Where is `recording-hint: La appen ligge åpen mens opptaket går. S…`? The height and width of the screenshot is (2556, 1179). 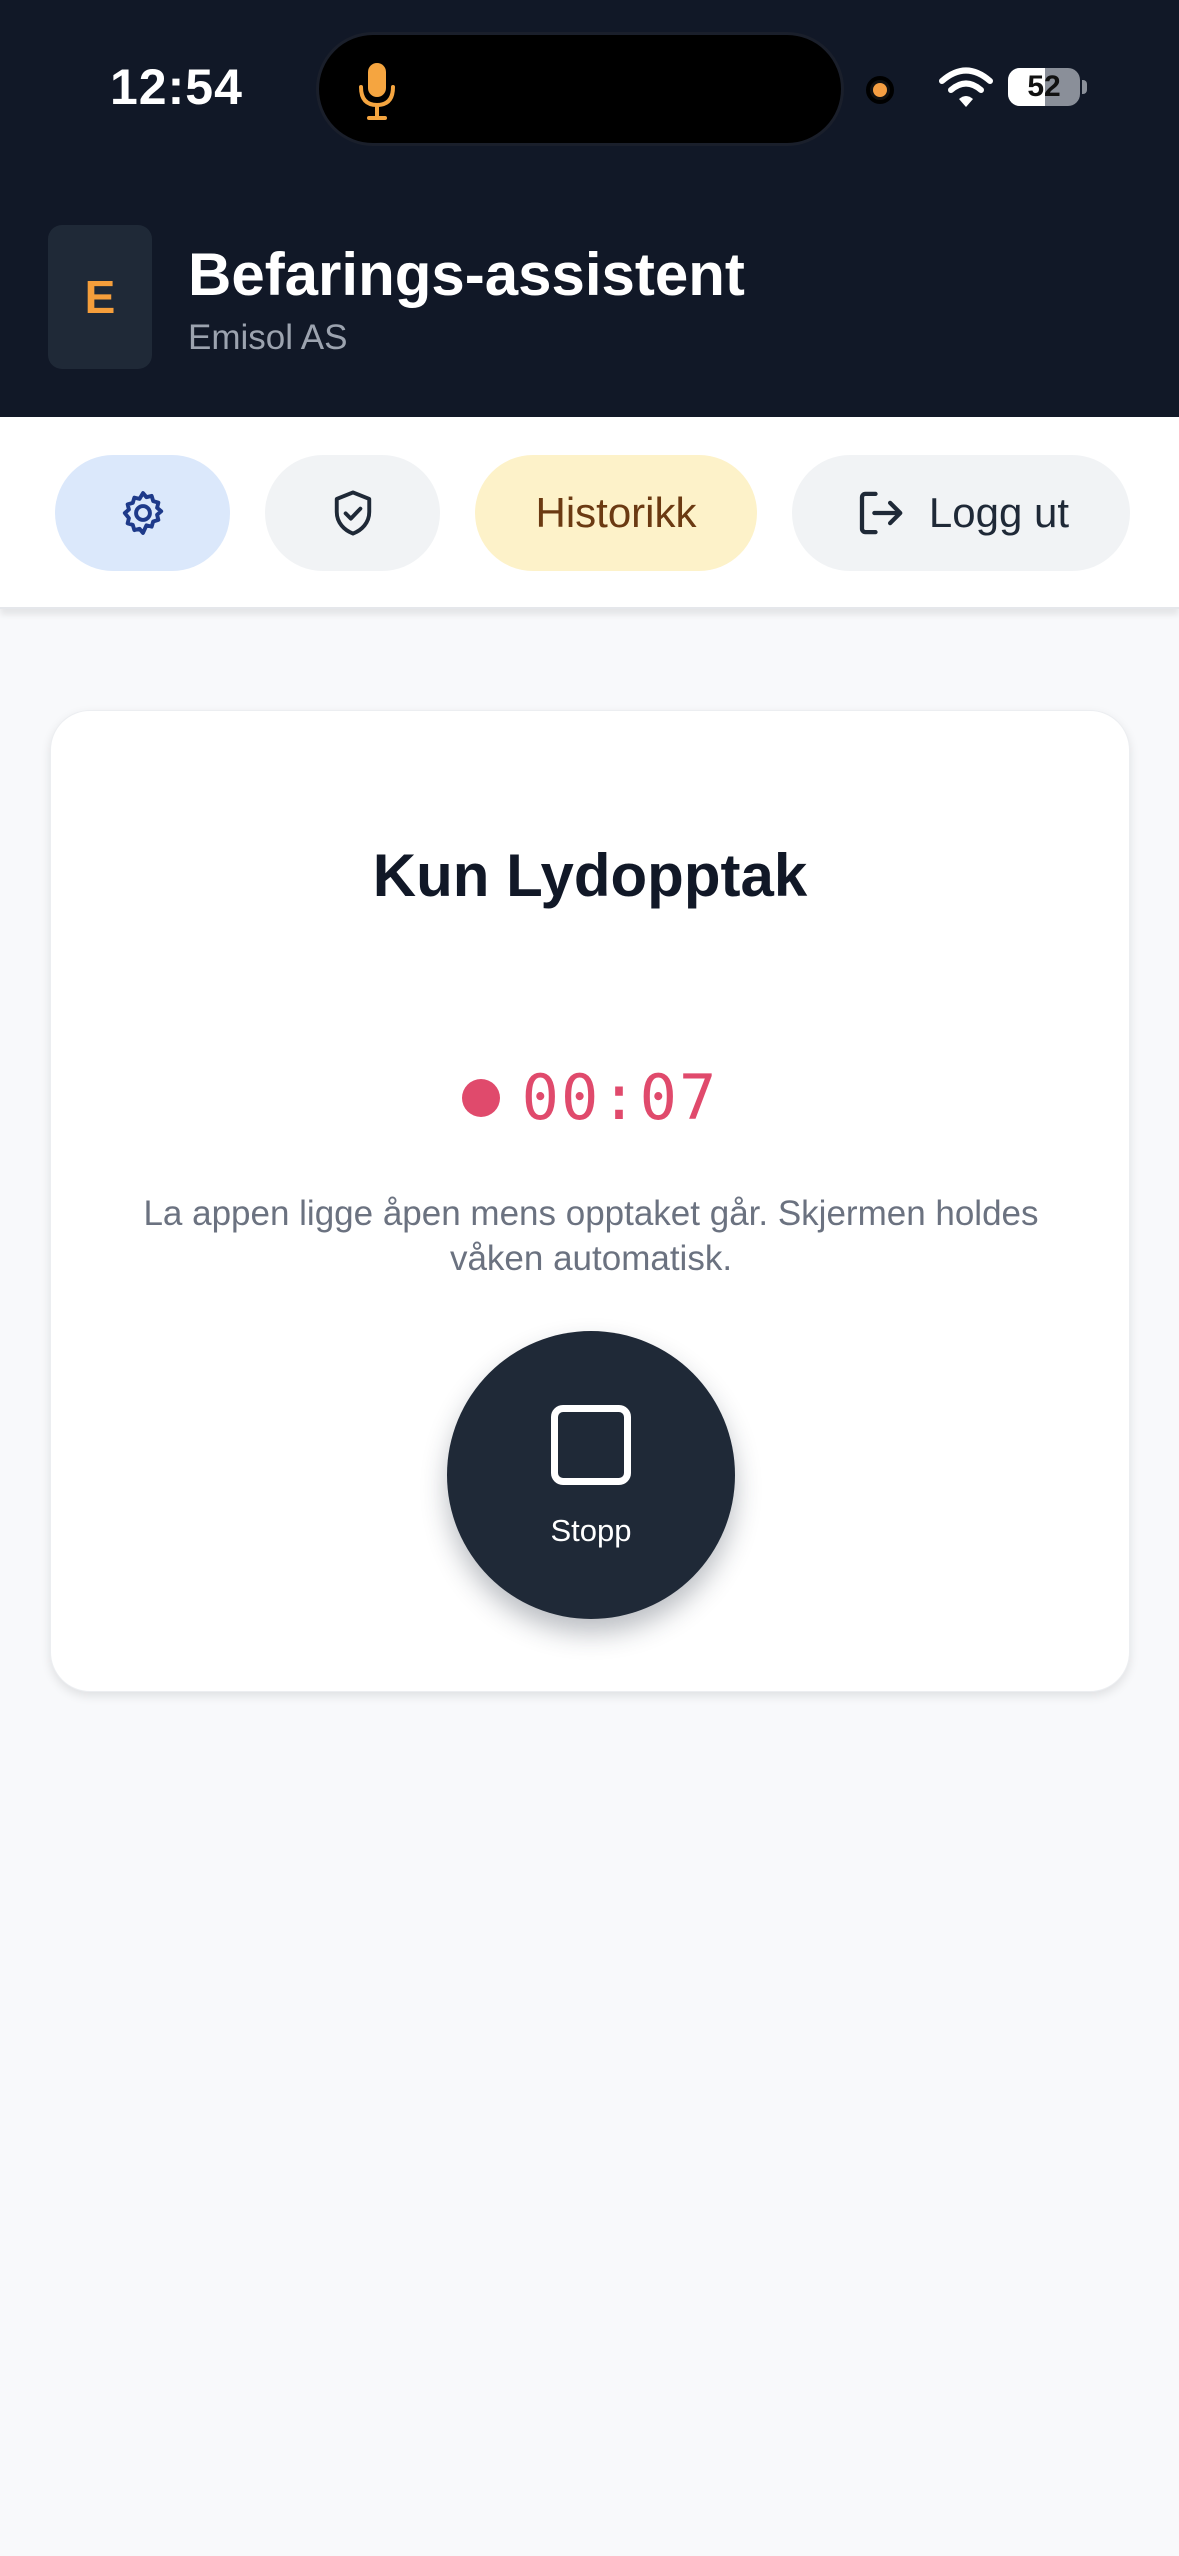 recording-hint: La appen ligge åpen mens opptaket går. S… is located at coordinates (591, 1236).